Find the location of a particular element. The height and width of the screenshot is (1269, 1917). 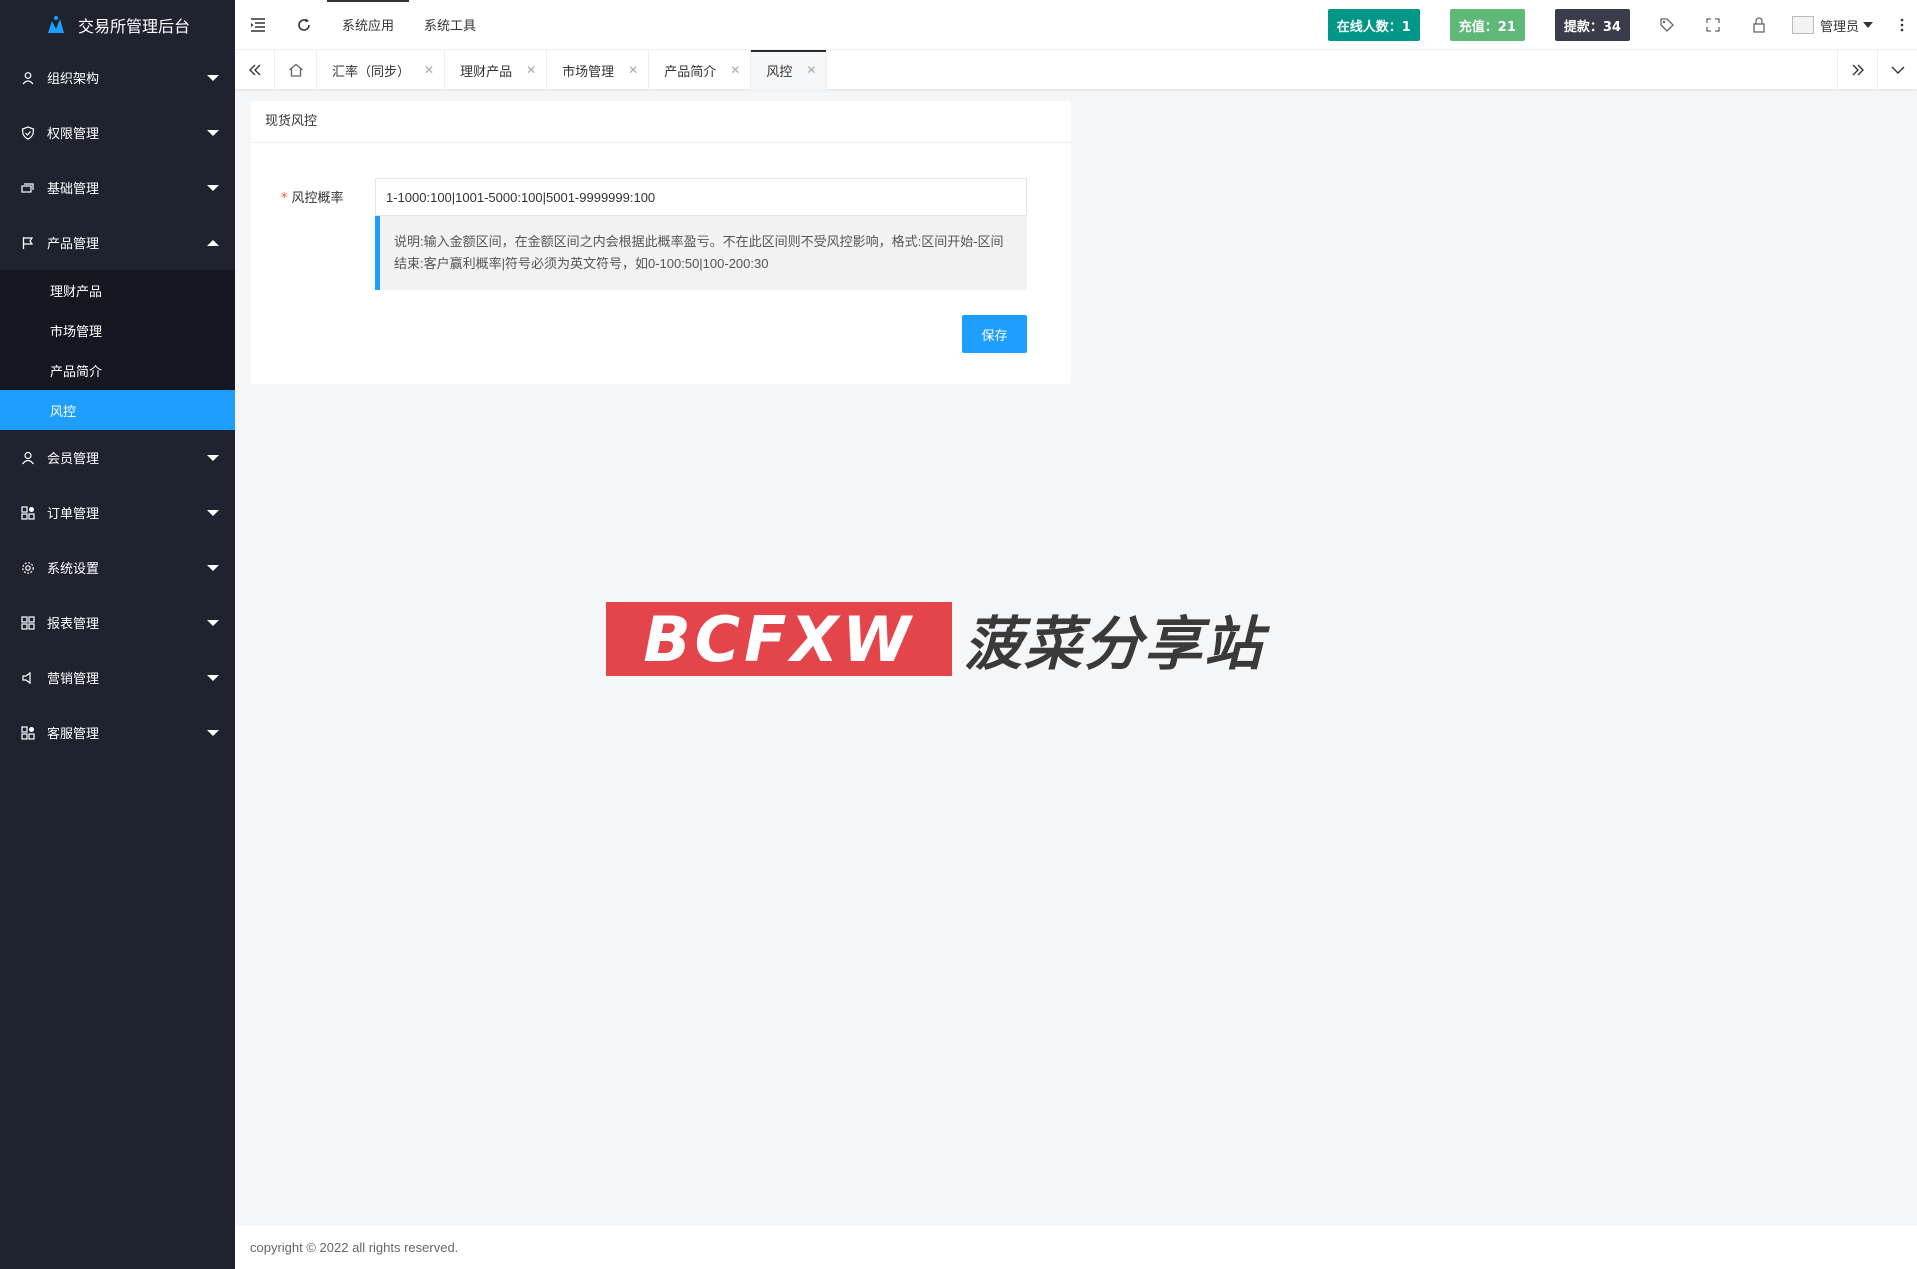

watermark-text: 菠菜分享站 is located at coordinates (1114, 644).